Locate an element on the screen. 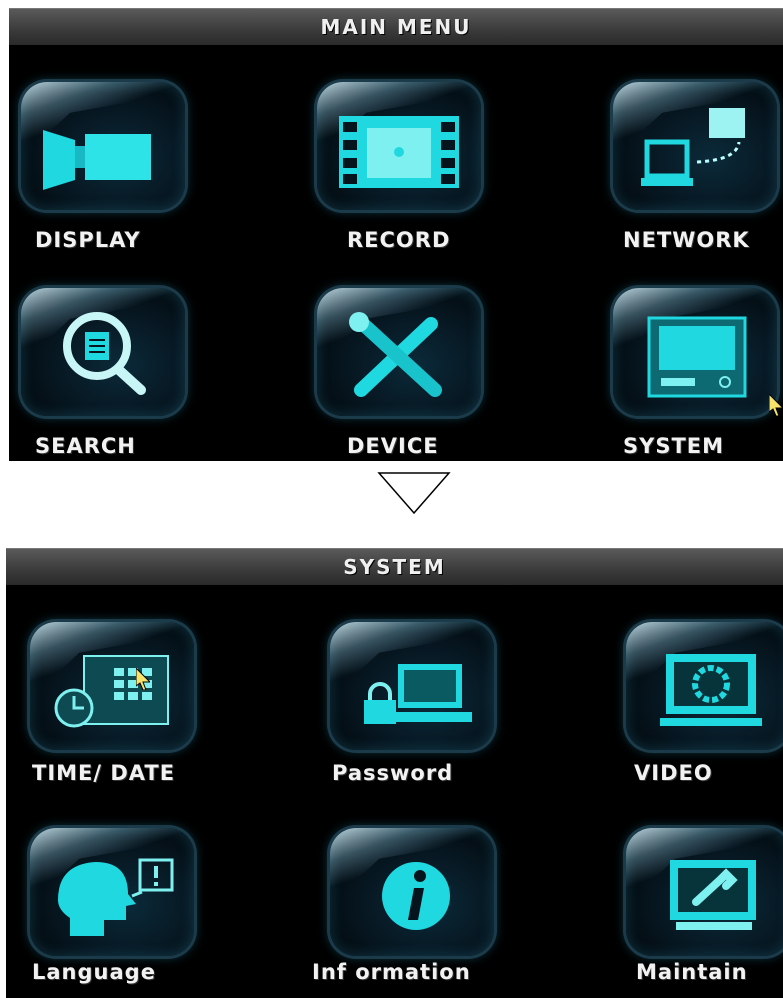 This screenshot has width=783, height=998. network-label: NETWORK is located at coordinates (686, 240).